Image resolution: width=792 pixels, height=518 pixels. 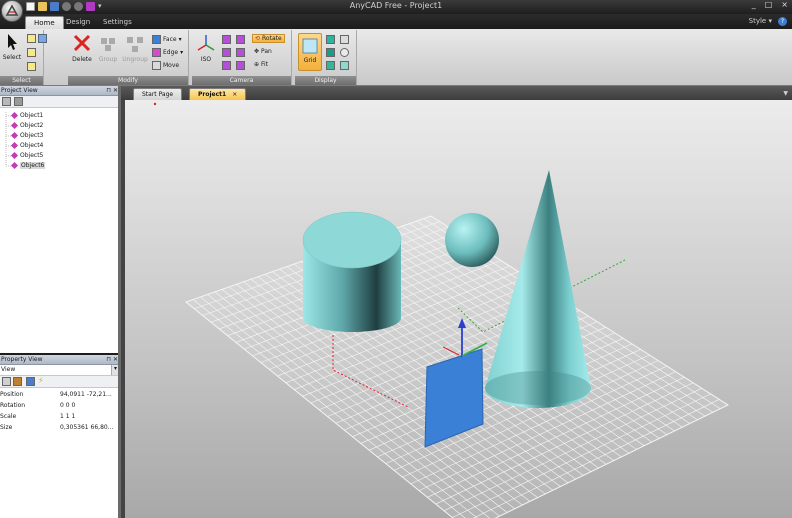 I want to click on fit-button: ⊕ Fit, so click(x=261, y=64).